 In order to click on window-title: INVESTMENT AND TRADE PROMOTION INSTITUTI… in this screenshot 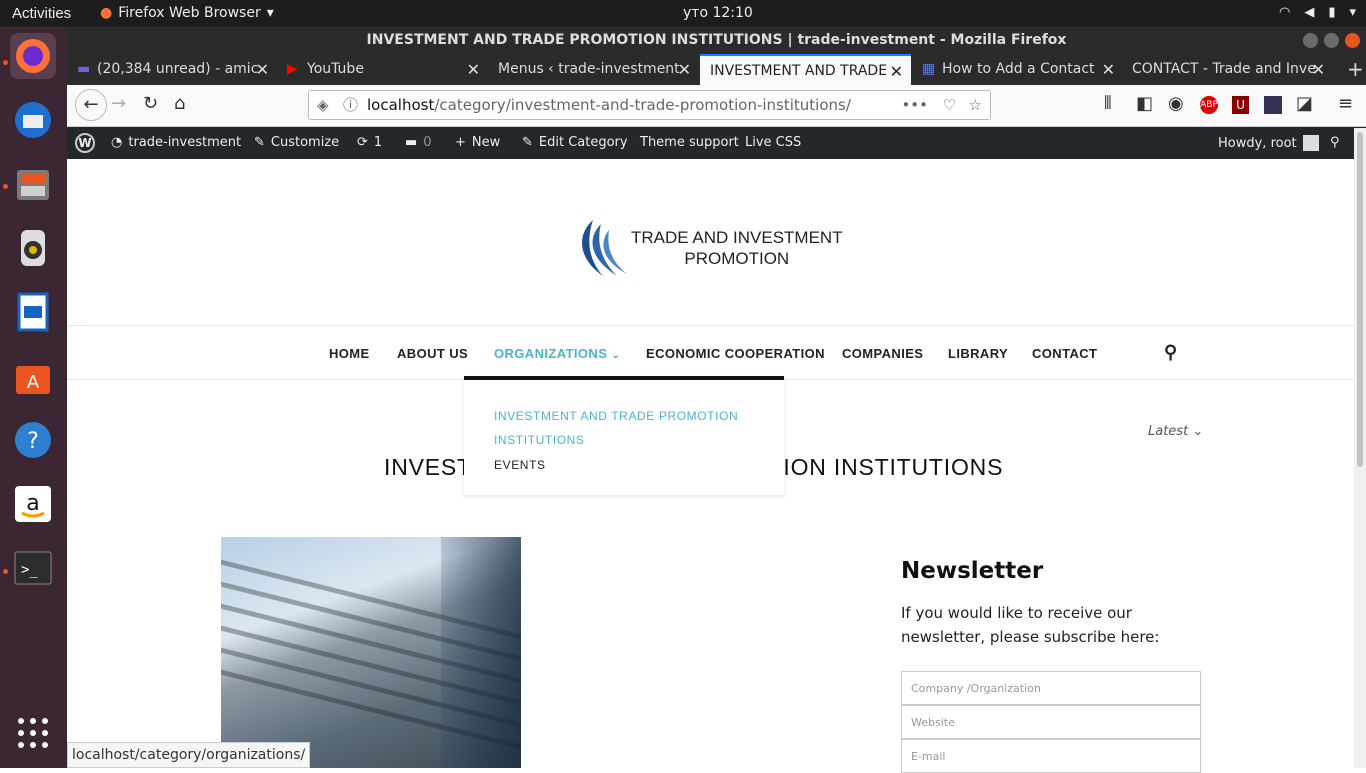, I will do `click(716, 40)`.